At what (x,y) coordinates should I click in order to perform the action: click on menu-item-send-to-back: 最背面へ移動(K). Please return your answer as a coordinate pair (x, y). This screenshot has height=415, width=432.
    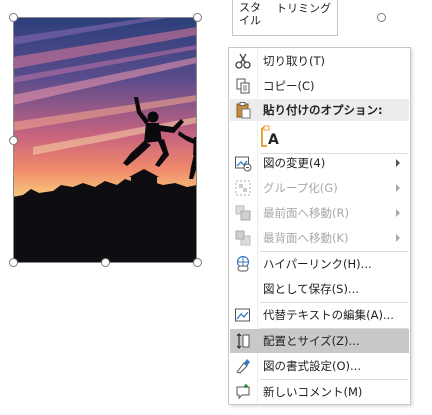
    Looking at the image, I should click on (319, 238).